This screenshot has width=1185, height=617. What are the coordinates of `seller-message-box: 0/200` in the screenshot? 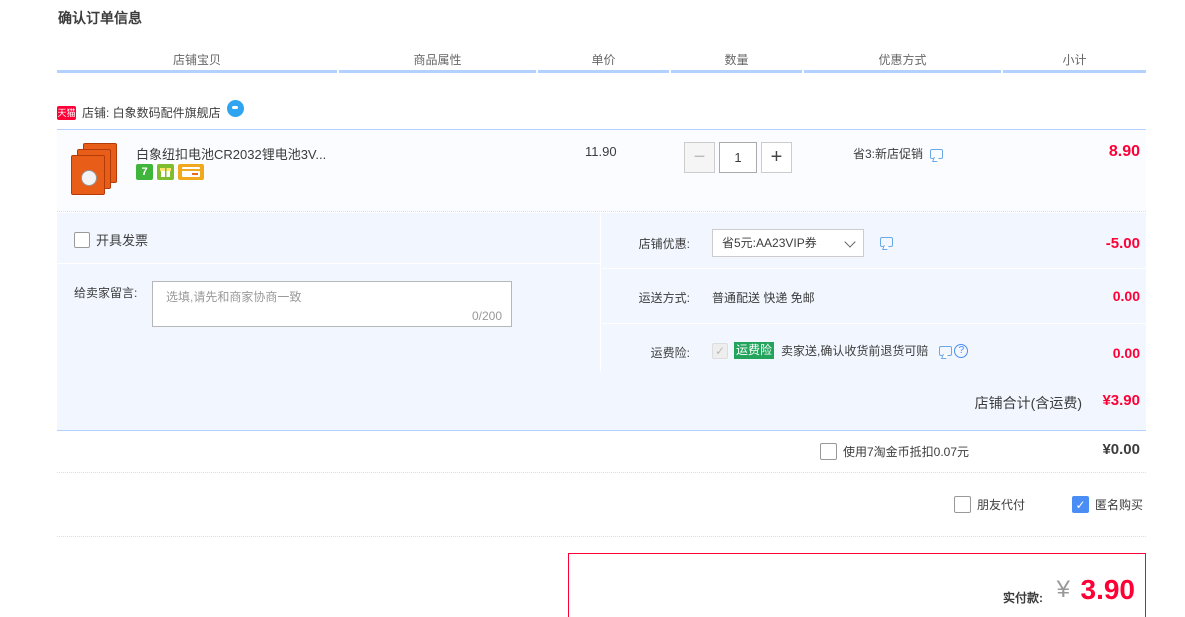 It's located at (332, 304).